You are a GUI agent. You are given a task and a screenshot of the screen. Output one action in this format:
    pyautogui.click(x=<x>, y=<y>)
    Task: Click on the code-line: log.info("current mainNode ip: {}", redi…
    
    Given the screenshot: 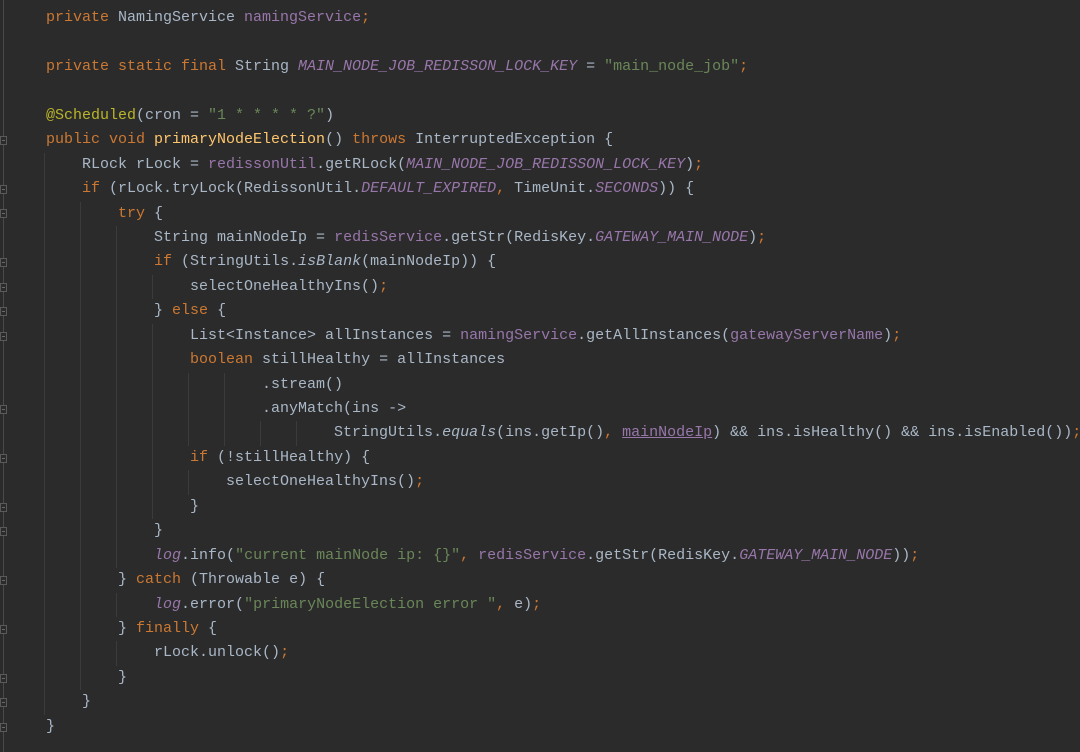 What is the action you would take?
    pyautogui.click(x=540, y=556)
    